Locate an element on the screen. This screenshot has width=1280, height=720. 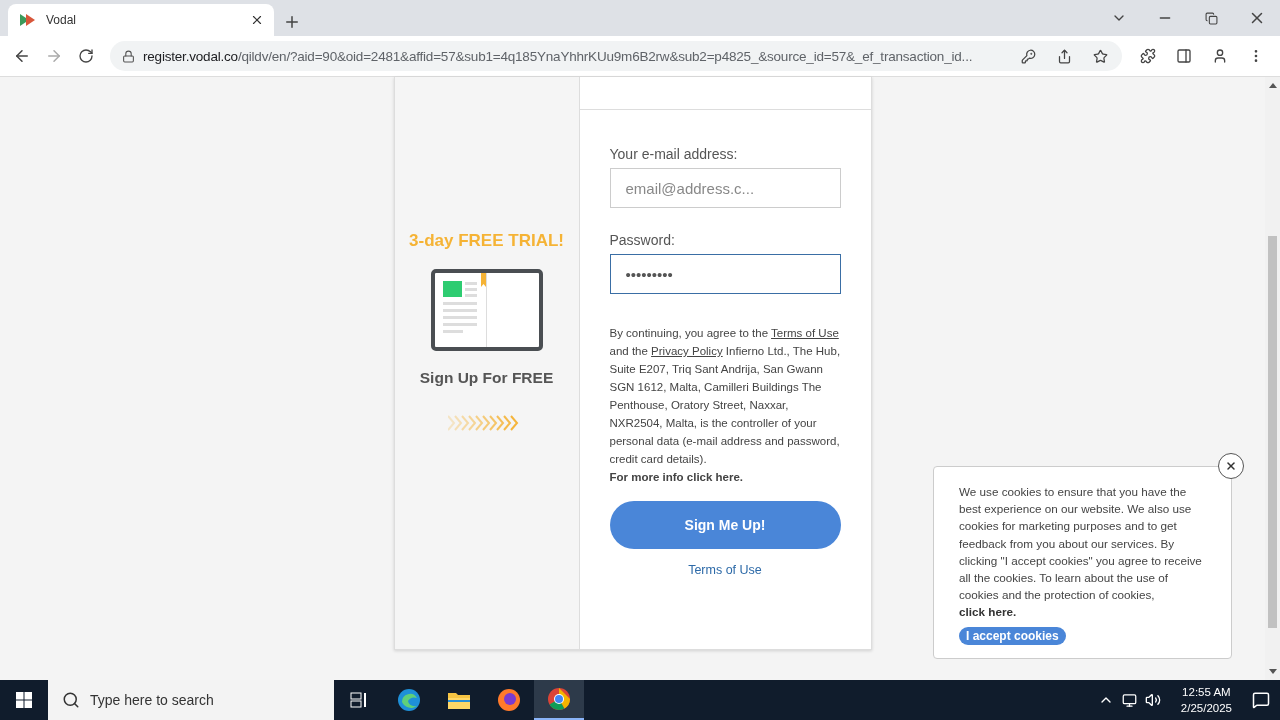
browser-tab: Vodal is located at coordinates (141, 20).